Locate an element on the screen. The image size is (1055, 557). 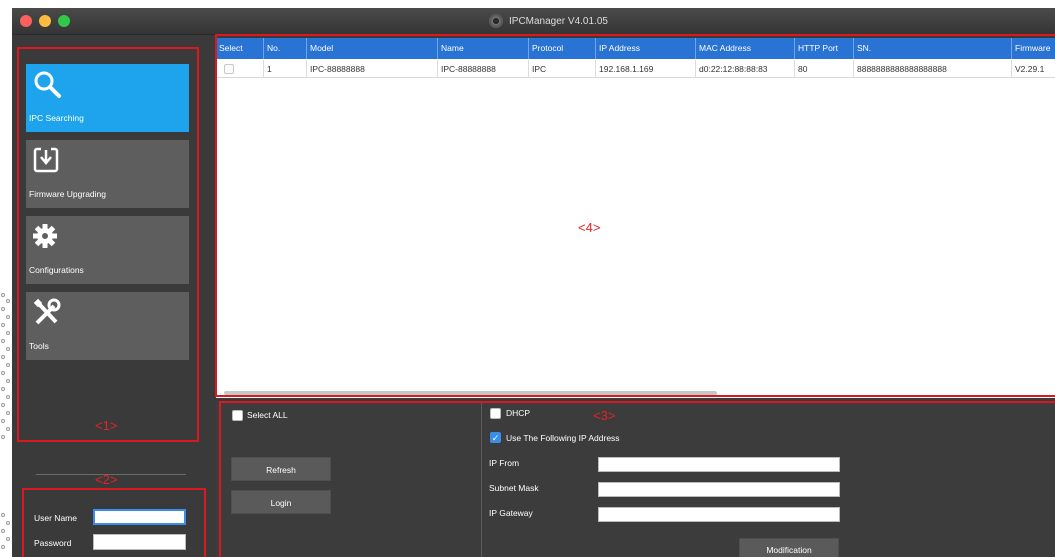
cell-protocol: IPC is located at coordinates (562, 69).